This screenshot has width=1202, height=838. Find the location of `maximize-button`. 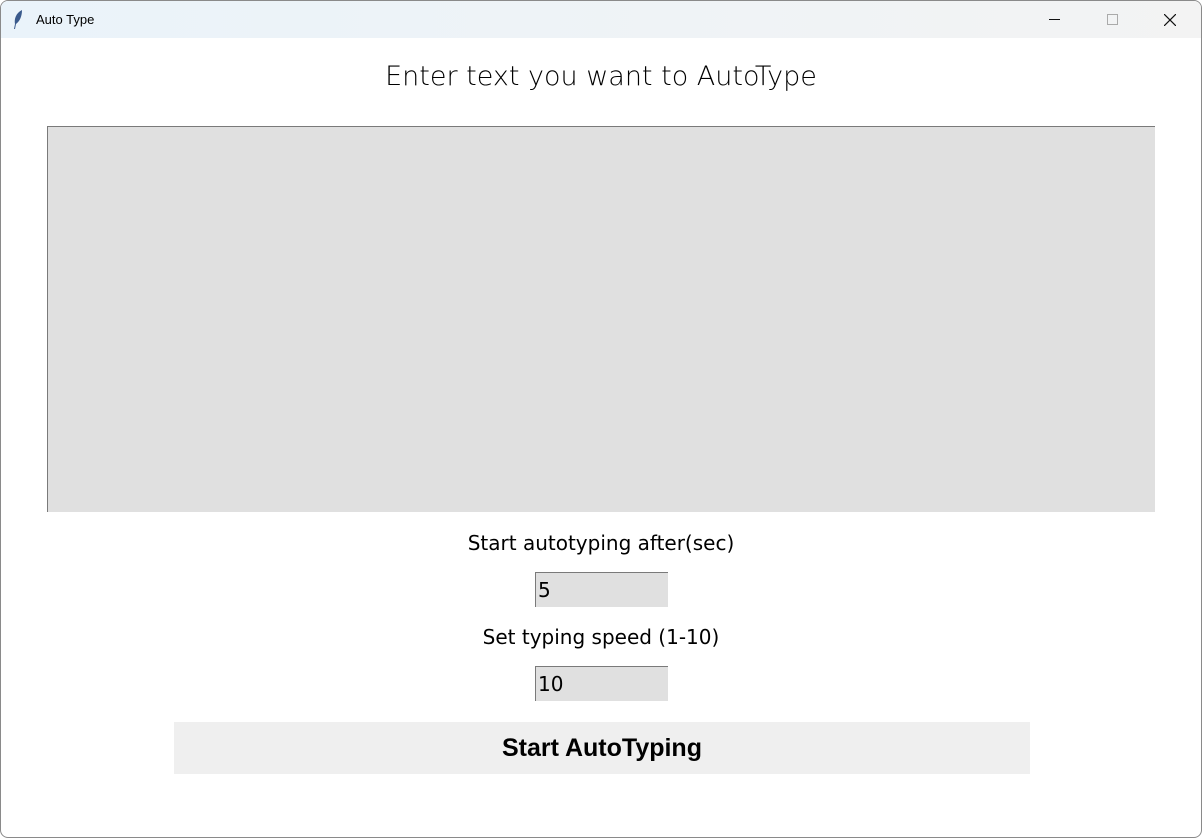

maximize-button is located at coordinates (1112, 19).